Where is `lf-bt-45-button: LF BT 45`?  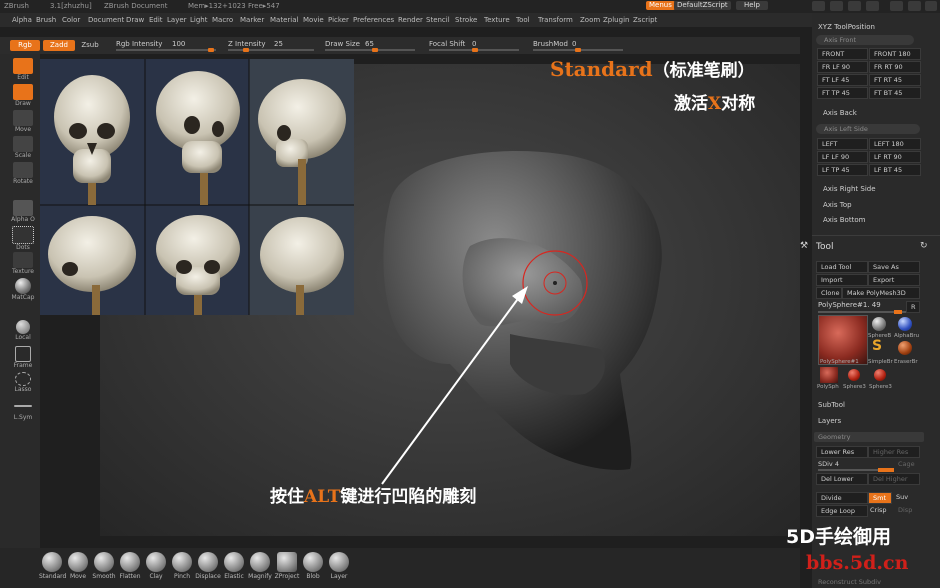
lf-bt-45-button: LF BT 45 is located at coordinates (895, 170).